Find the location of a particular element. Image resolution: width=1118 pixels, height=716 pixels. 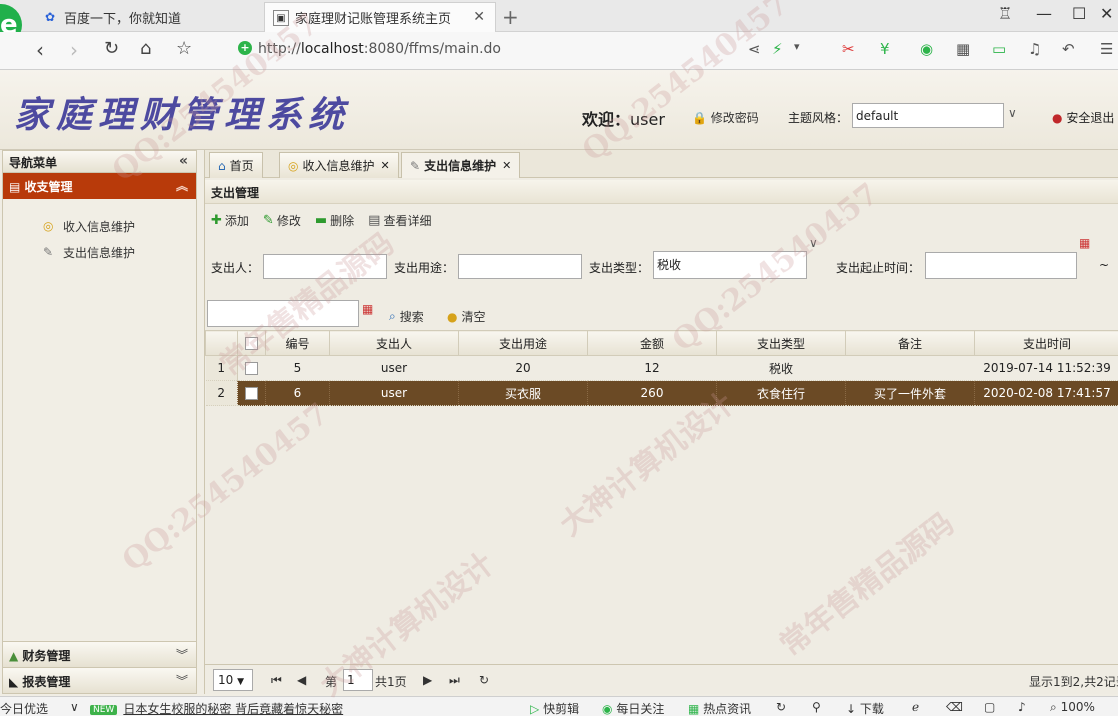

column-header: 备注 is located at coordinates (910, 343).